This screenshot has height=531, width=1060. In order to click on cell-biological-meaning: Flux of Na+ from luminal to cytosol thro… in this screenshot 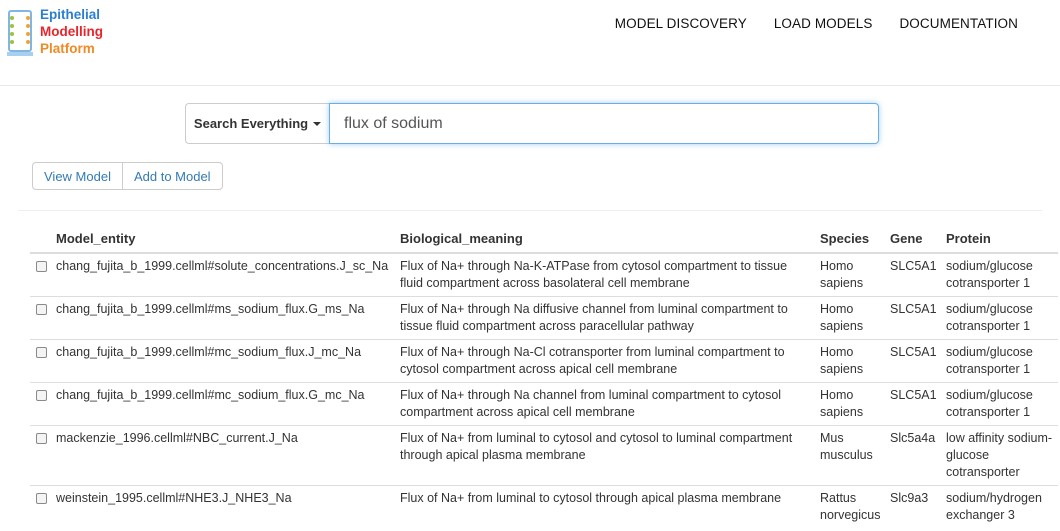, I will do `click(606, 506)`.